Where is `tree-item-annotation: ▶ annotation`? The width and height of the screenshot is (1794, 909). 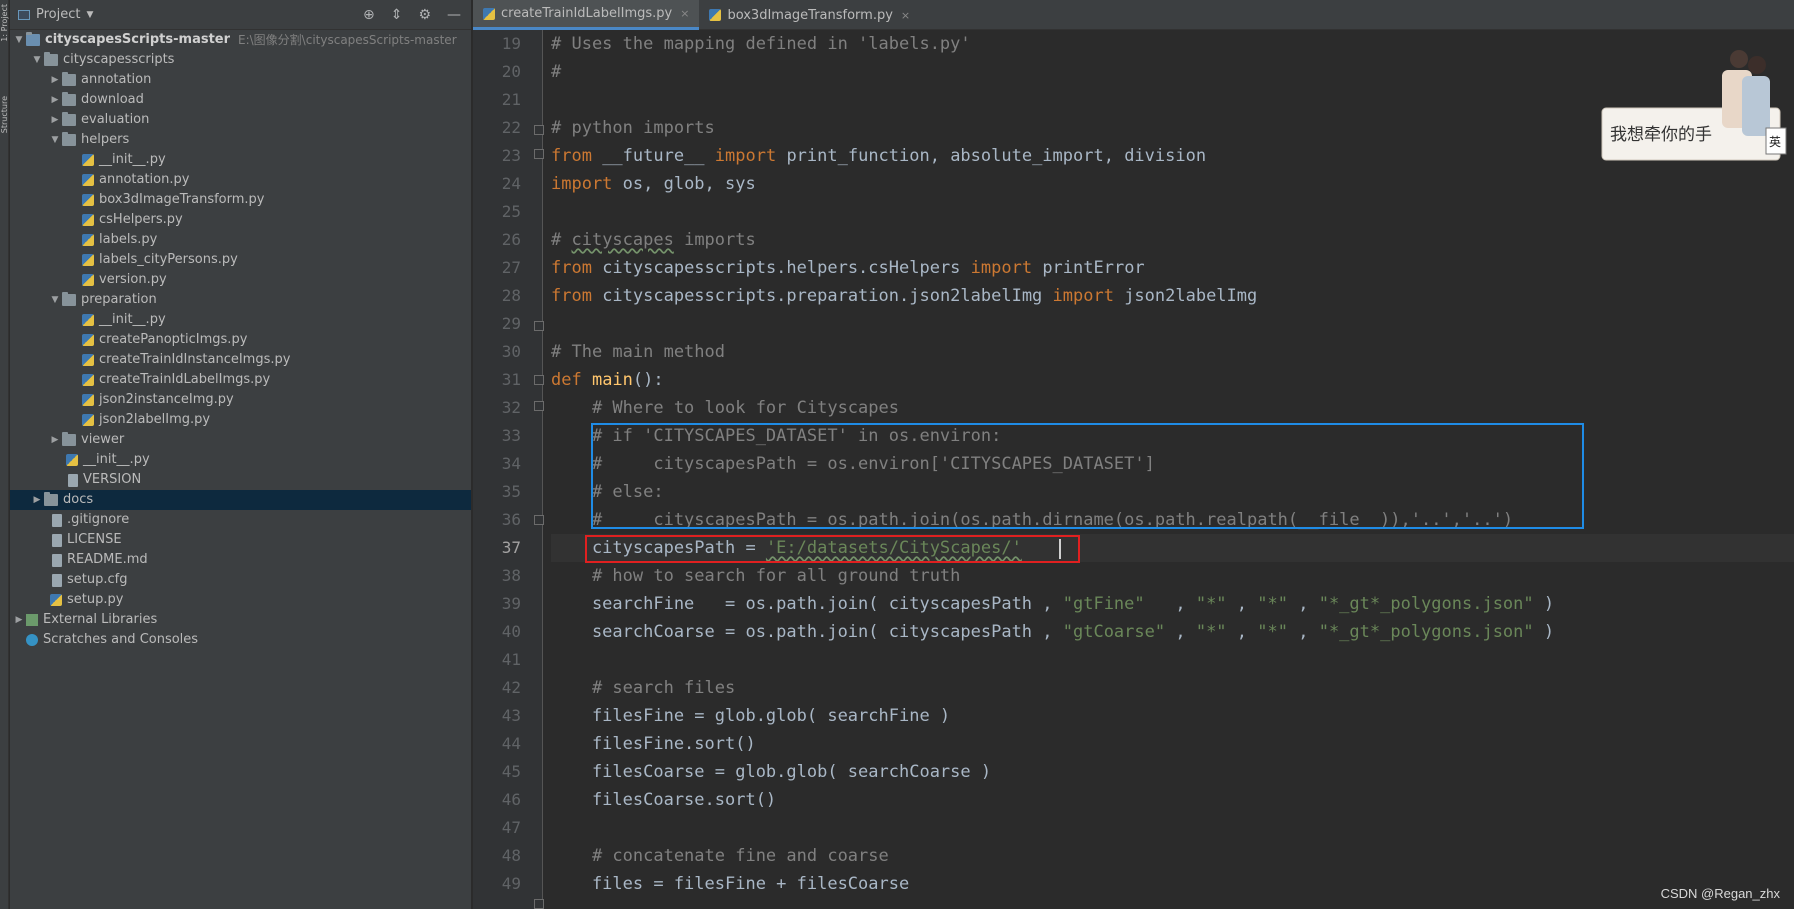 tree-item-annotation: ▶ annotation is located at coordinates (240, 80).